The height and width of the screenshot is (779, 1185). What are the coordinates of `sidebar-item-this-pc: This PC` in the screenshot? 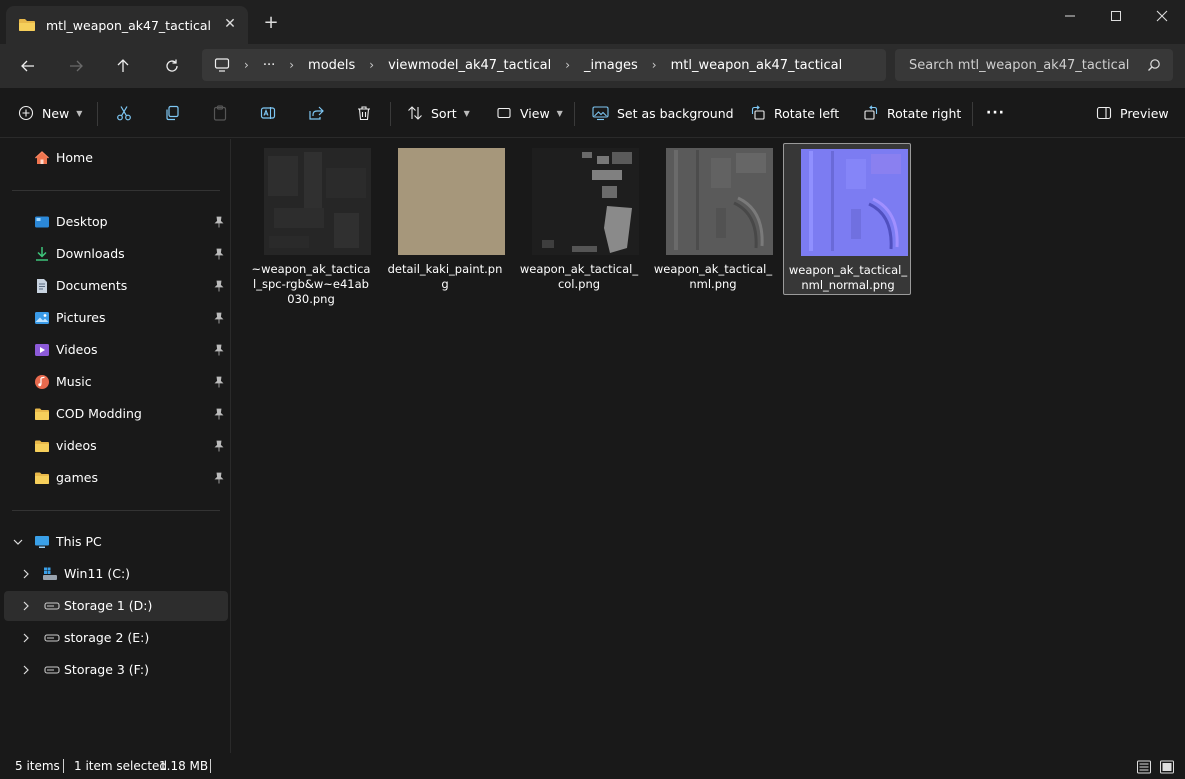 It's located at (116, 542).